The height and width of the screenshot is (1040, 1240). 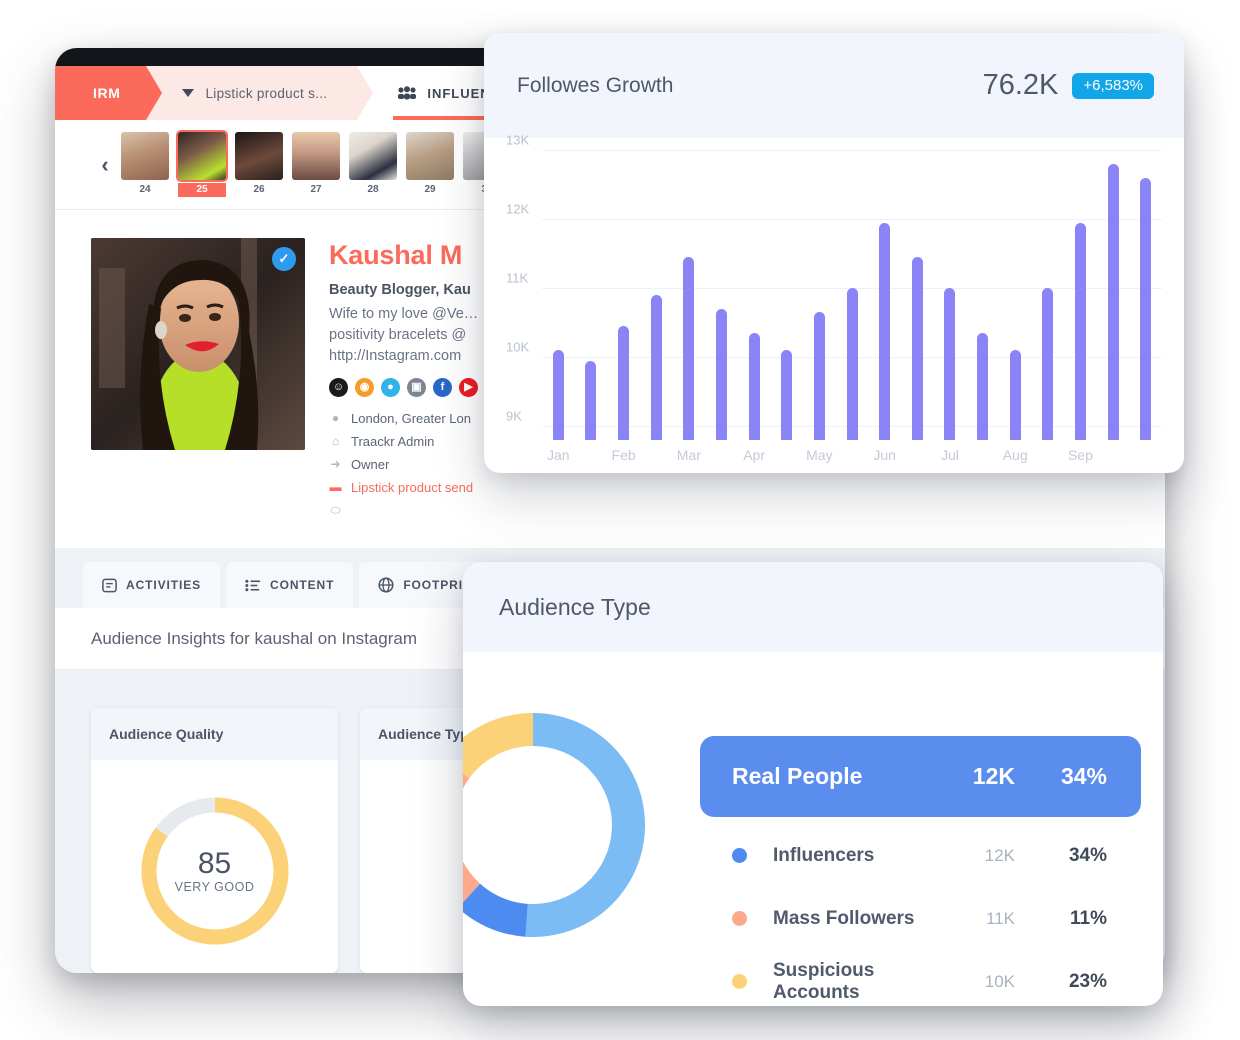 I want to click on audience-type-donut-chart, so click(x=570, y=825).